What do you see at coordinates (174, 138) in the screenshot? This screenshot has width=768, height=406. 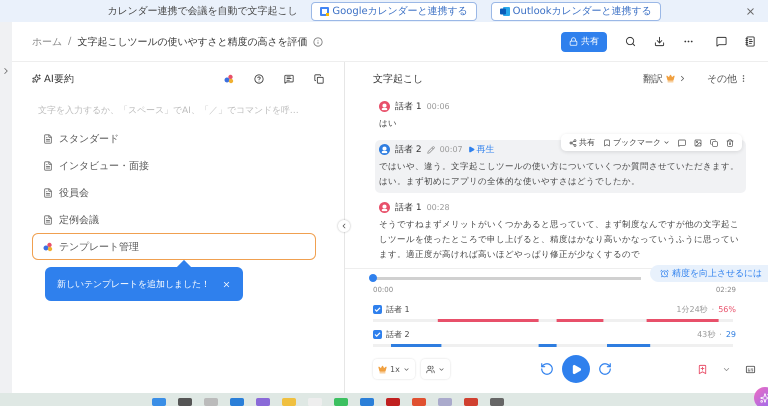 I see `template-item: スタンダード` at bounding box center [174, 138].